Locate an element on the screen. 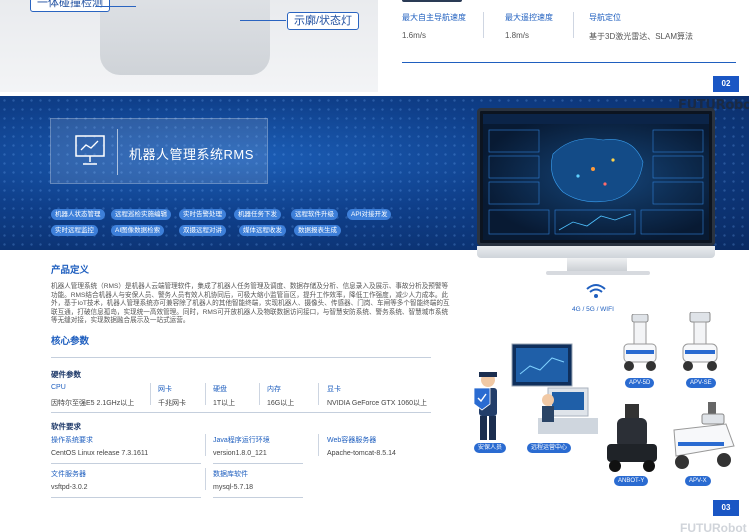 The height and width of the screenshot is (532, 749). param-label-gpu: 显卡 is located at coordinates (334, 389).